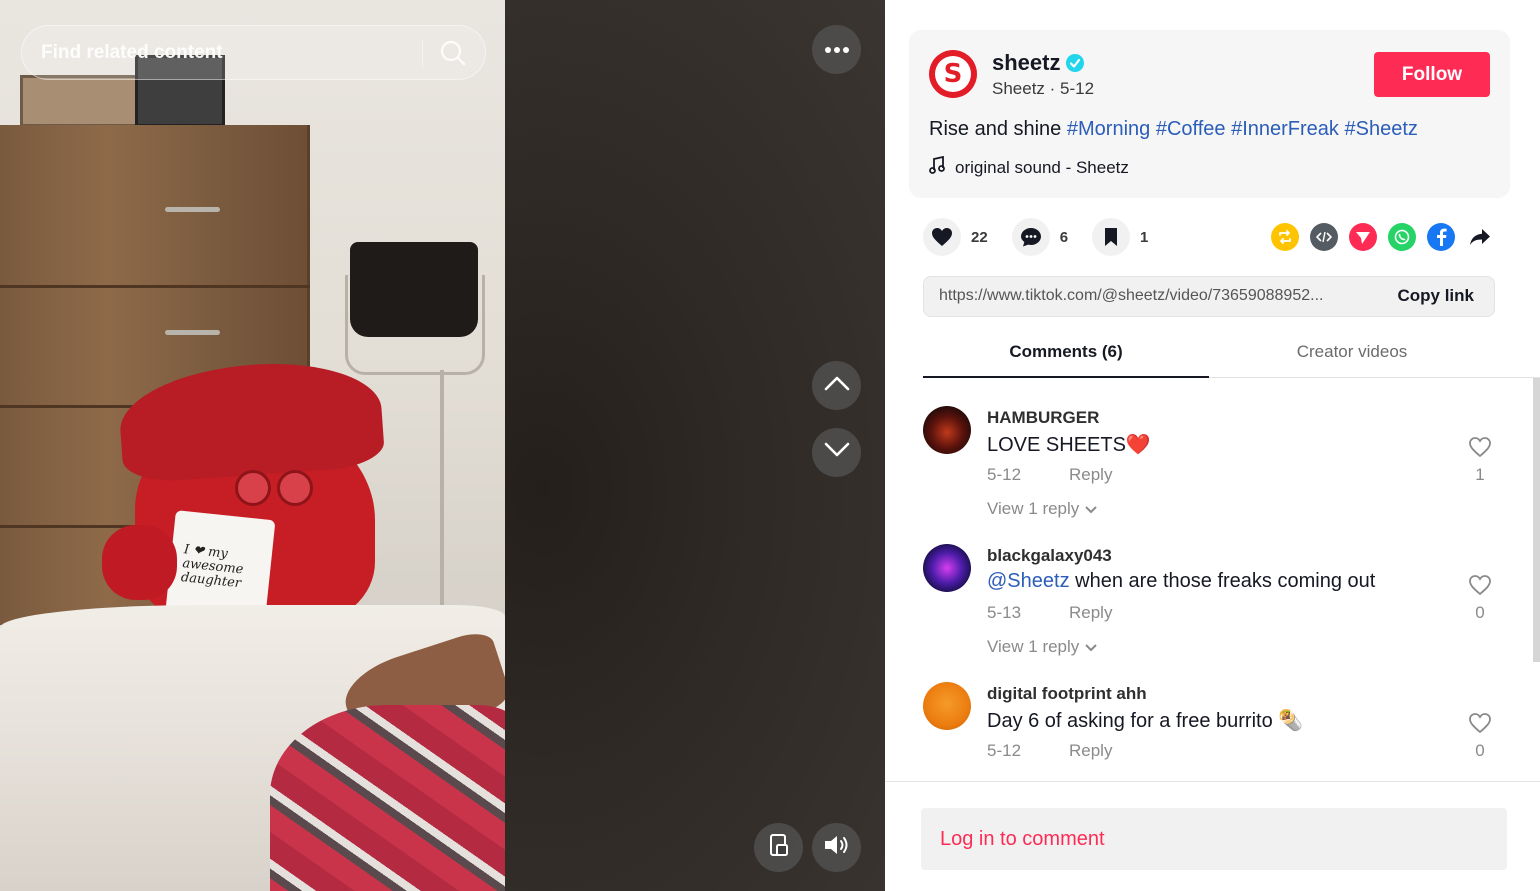 The height and width of the screenshot is (891, 1540). Describe the element at coordinates (1285, 129) in the screenshot. I see `hashtag-link: #InnerFreak` at that location.